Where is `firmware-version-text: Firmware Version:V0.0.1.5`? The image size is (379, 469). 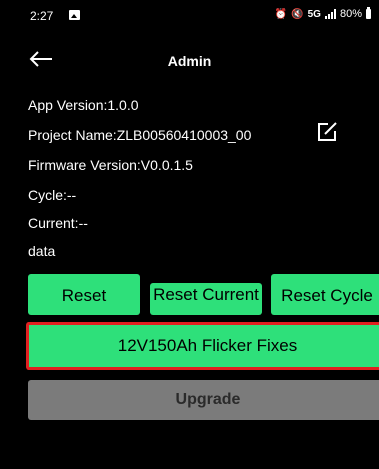 firmware-version-text: Firmware Version:V0.0.1.5 is located at coordinates (110, 165).